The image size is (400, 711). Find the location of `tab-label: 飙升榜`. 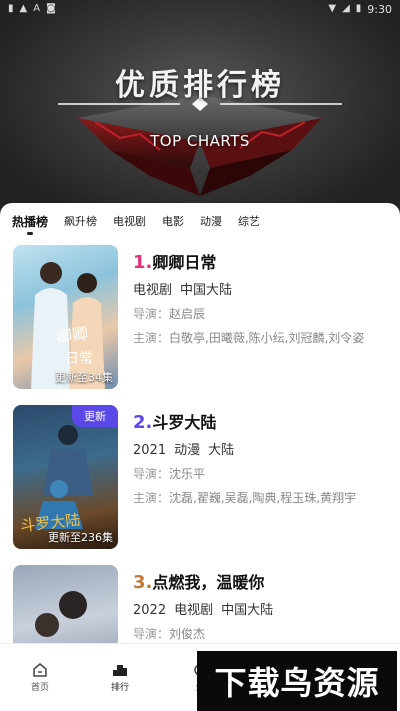

tab-label: 飙升榜 is located at coordinates (81, 221).